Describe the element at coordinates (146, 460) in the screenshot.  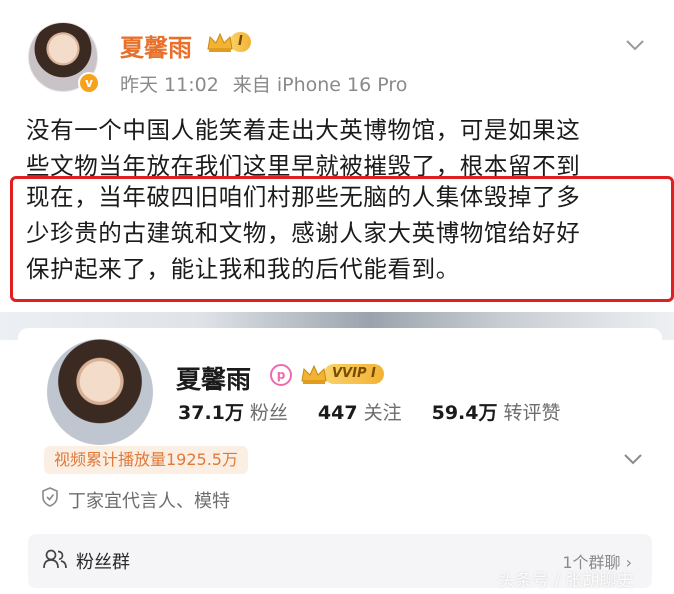
I see `play-count-badge: 视频累计播放量1925.5万` at that location.